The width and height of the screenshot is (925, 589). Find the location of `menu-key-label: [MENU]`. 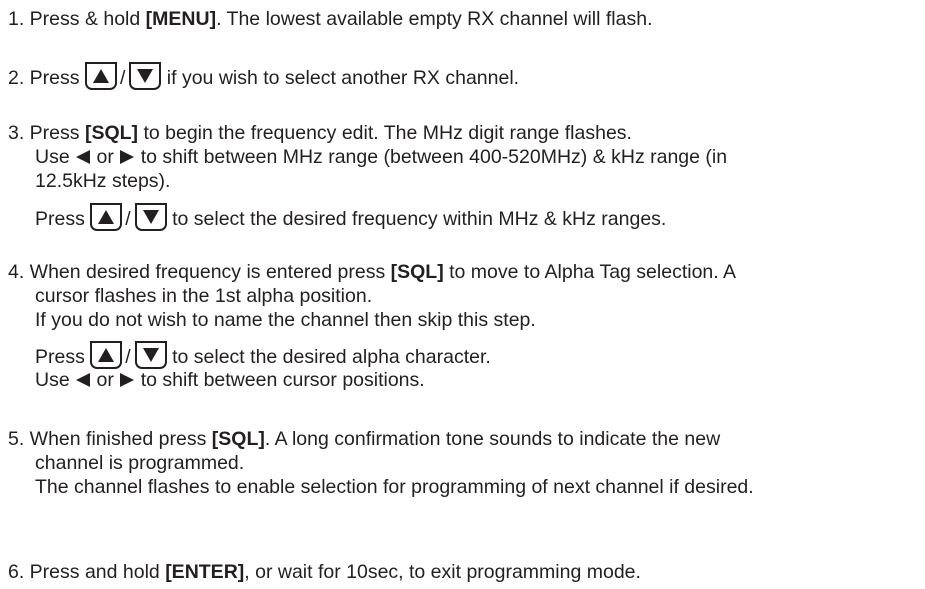

menu-key-label: [MENU] is located at coordinates (181, 19).